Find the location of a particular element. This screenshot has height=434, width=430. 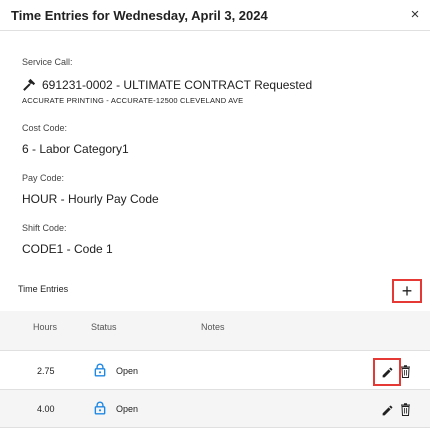

shift-code-value: CODE1 - Code 1 is located at coordinates (67, 249).